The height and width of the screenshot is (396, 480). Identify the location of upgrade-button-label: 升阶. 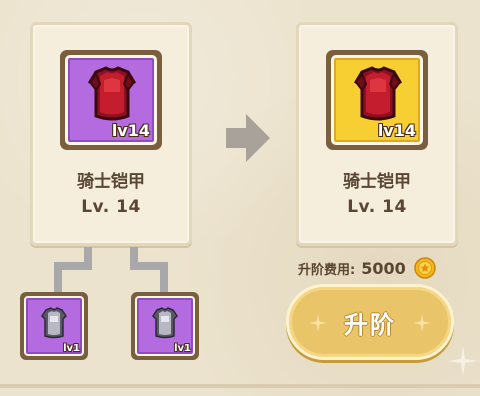
(370, 324).